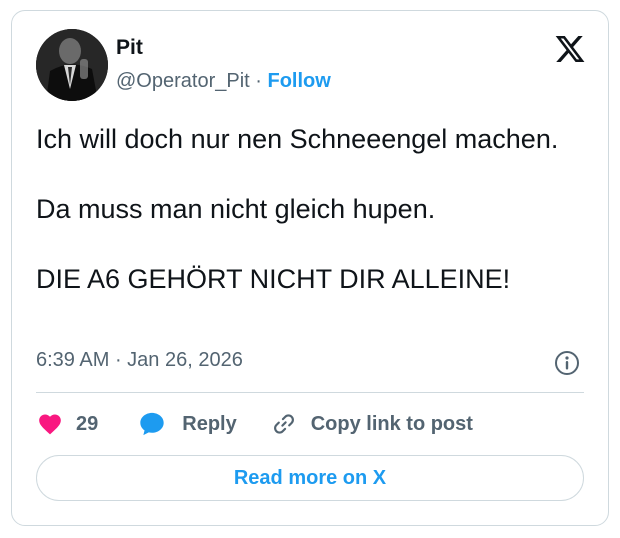 Image resolution: width=620 pixels, height=538 pixels. Describe the element at coordinates (73, 360) in the screenshot. I see `post-time: 6:39 AM` at that location.